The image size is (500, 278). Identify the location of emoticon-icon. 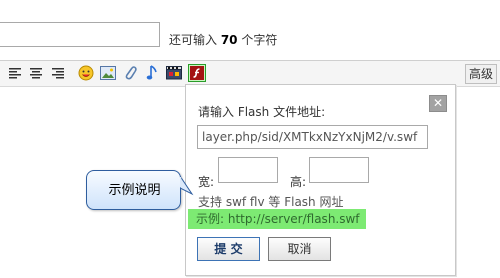
(86, 73).